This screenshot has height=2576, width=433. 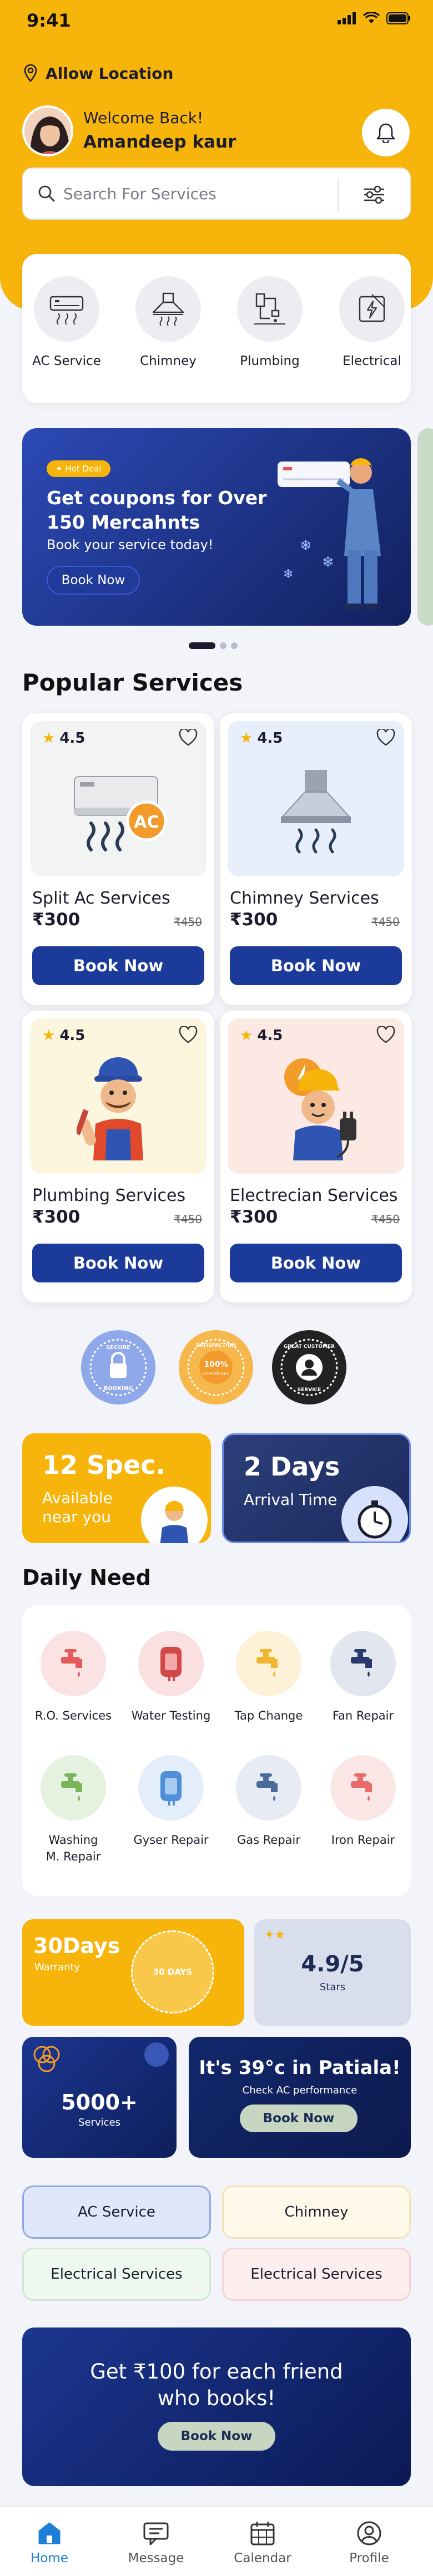 I want to click on service-name: Chimney Services, so click(x=304, y=898).